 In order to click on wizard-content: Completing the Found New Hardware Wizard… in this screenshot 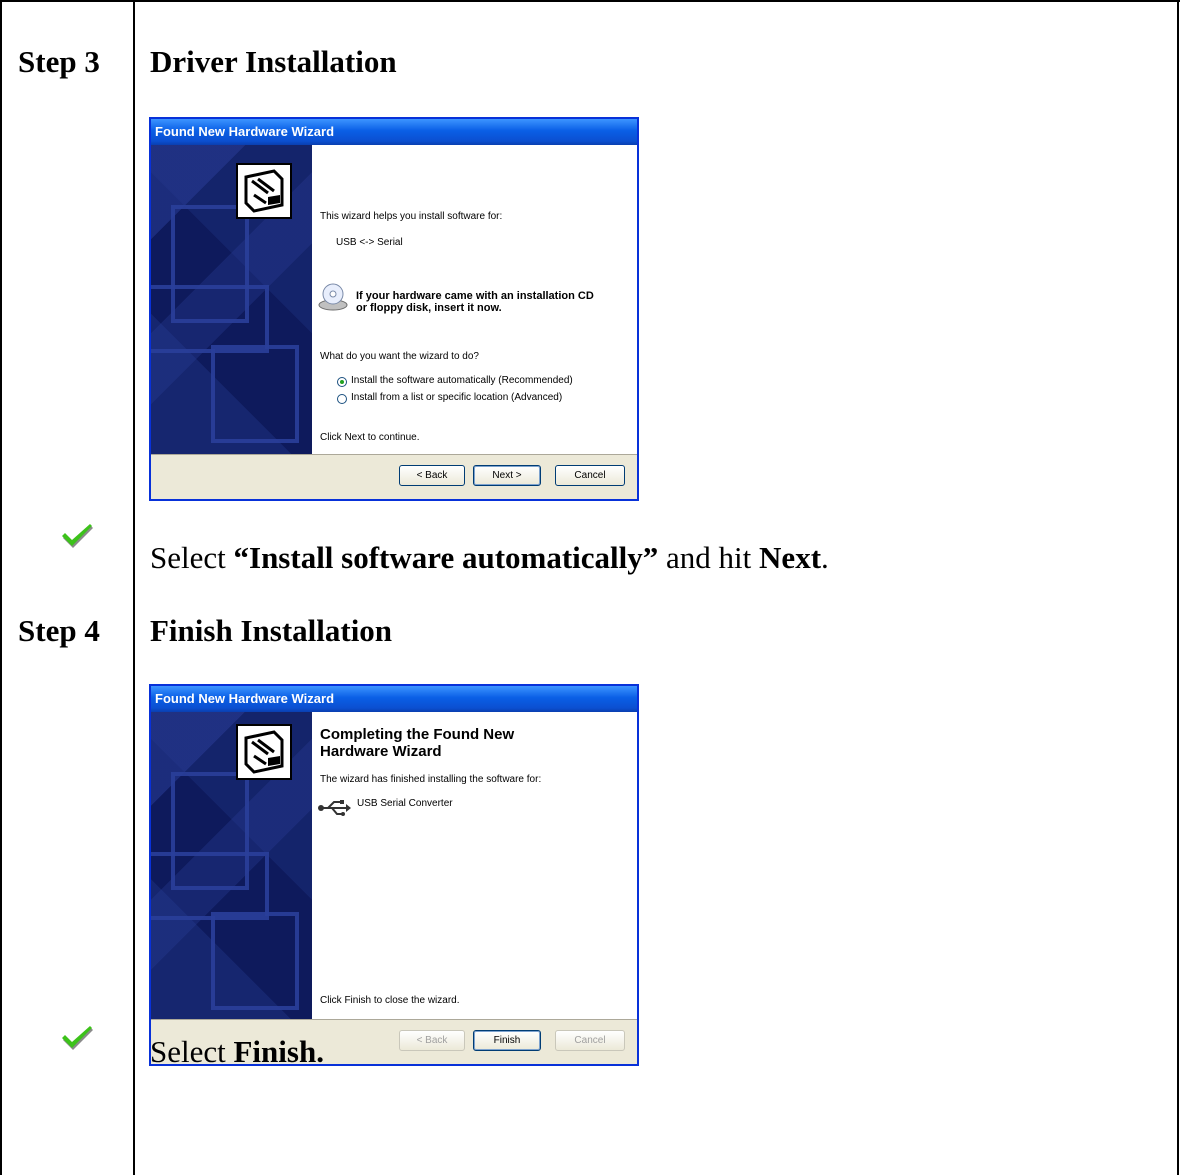, I will do `click(474, 866)`.